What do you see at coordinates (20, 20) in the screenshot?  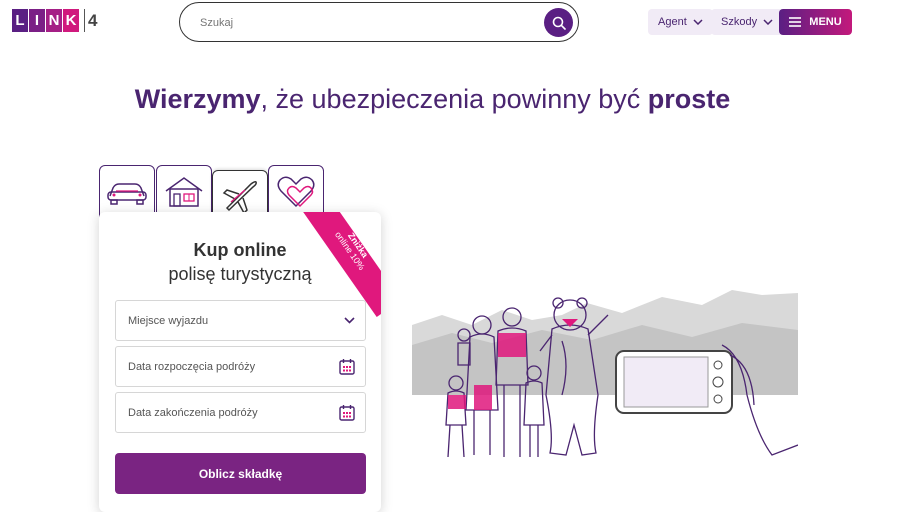 I see `logo-letter: L` at bounding box center [20, 20].